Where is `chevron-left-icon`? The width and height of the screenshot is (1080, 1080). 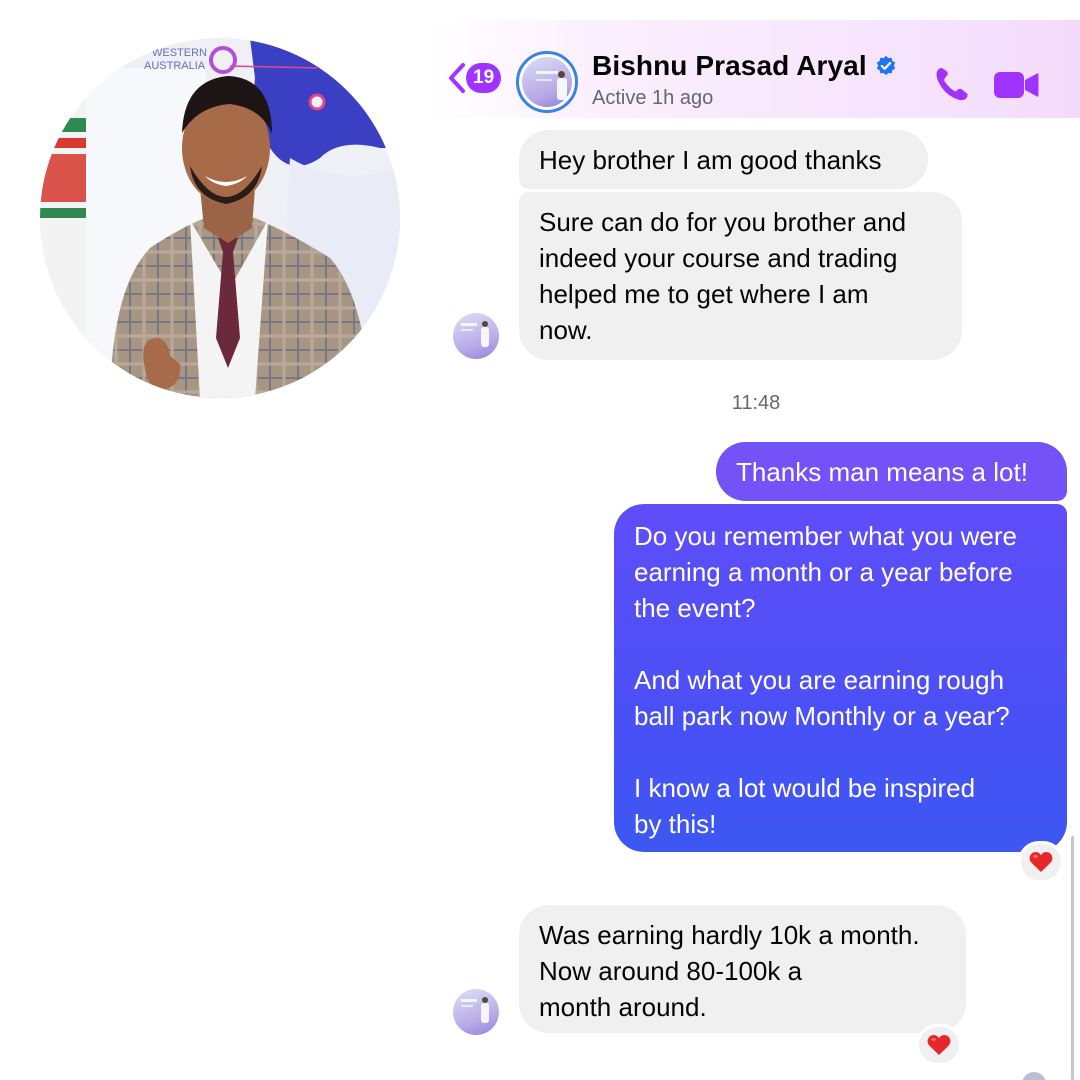 chevron-left-icon is located at coordinates (457, 78).